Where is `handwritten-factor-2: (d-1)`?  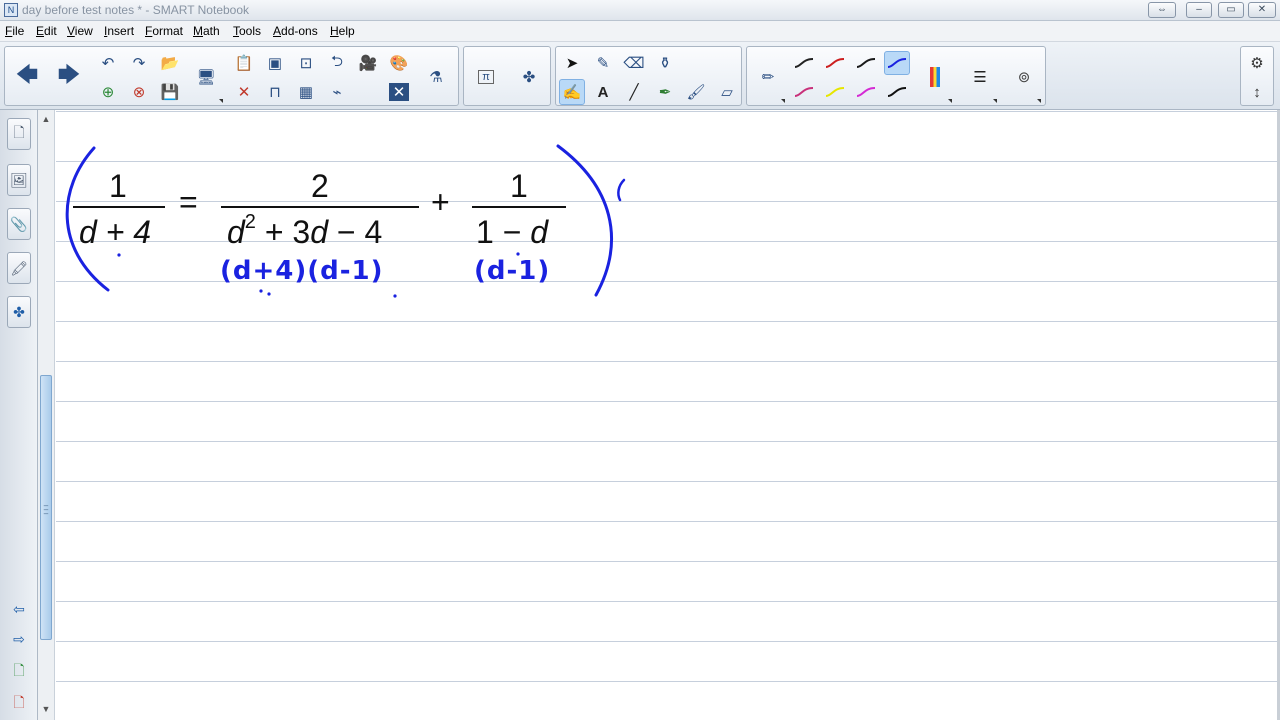
handwritten-factor-2: (d-1) is located at coordinates (512, 271).